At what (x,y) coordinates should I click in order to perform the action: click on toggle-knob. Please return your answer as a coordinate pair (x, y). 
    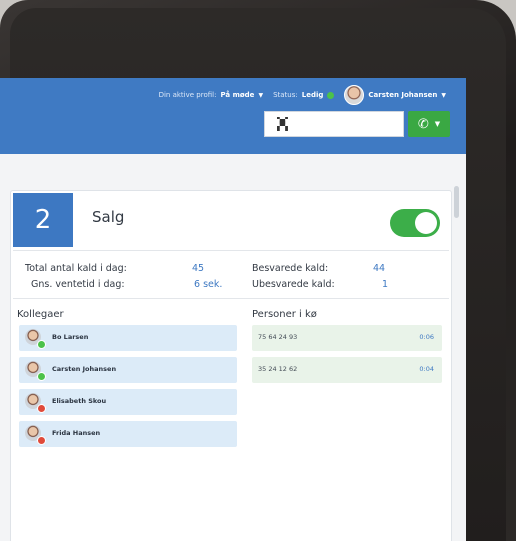
    Looking at the image, I should click on (426, 223).